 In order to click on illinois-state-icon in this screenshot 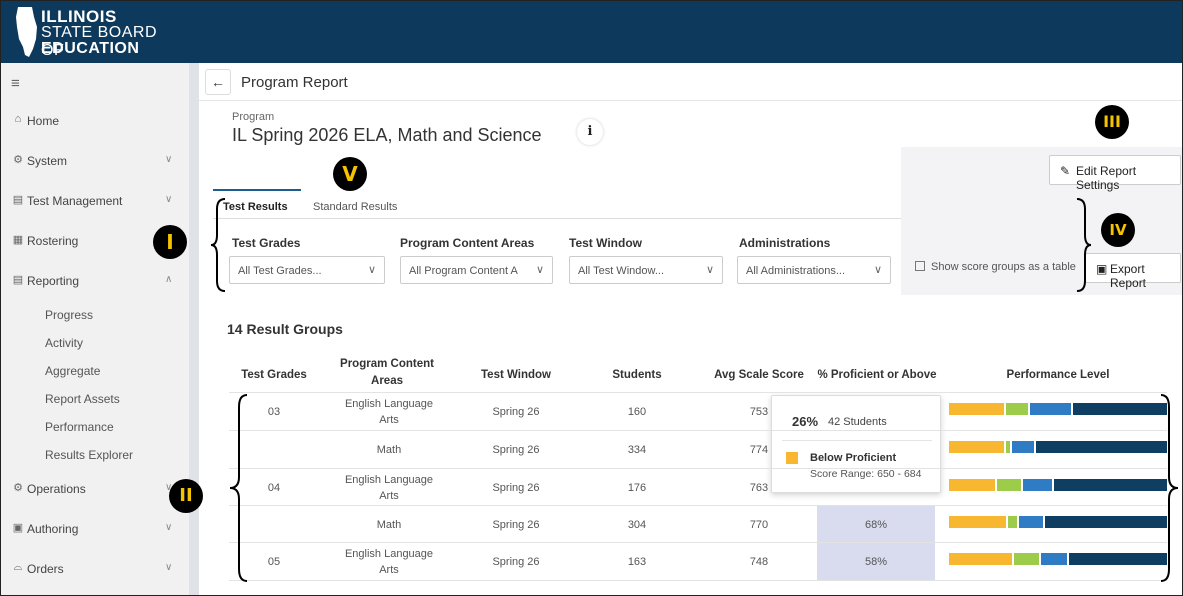, I will do `click(26, 32)`.